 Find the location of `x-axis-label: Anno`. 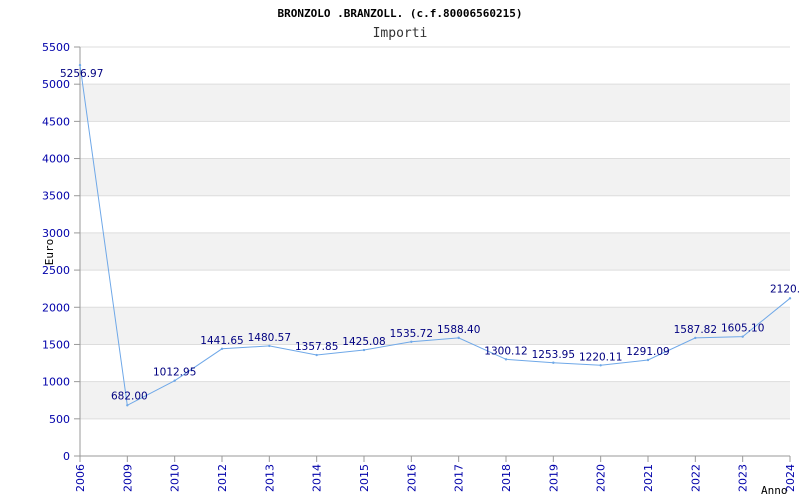

x-axis-label: Anno is located at coordinates (774, 490).